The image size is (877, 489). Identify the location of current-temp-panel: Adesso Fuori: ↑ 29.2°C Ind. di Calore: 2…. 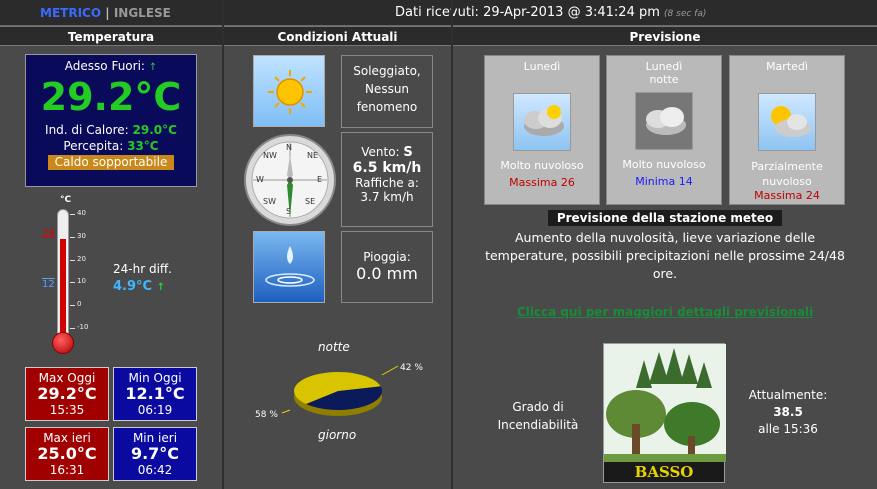
(111, 120).